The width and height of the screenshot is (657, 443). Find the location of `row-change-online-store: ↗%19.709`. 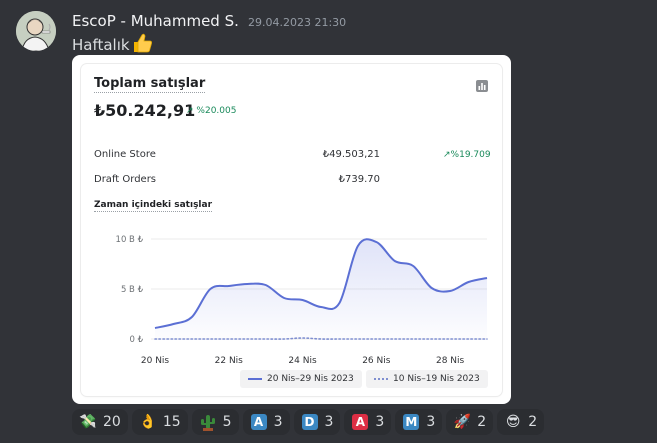

row-change-online-store: ↗%19.709 is located at coordinates (467, 155).